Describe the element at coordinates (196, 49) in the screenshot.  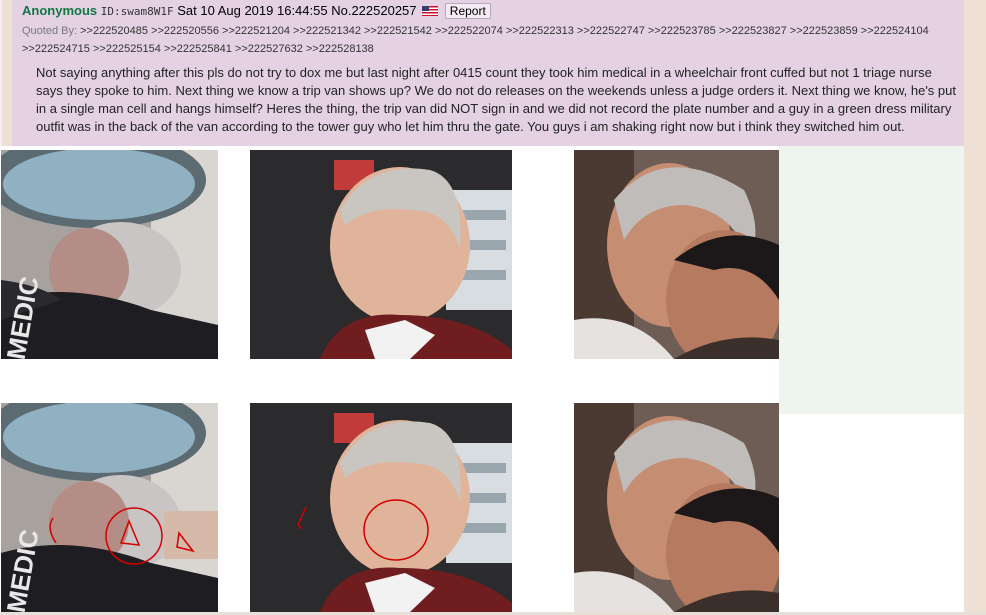
I see `quote-link: >>222525841` at that location.